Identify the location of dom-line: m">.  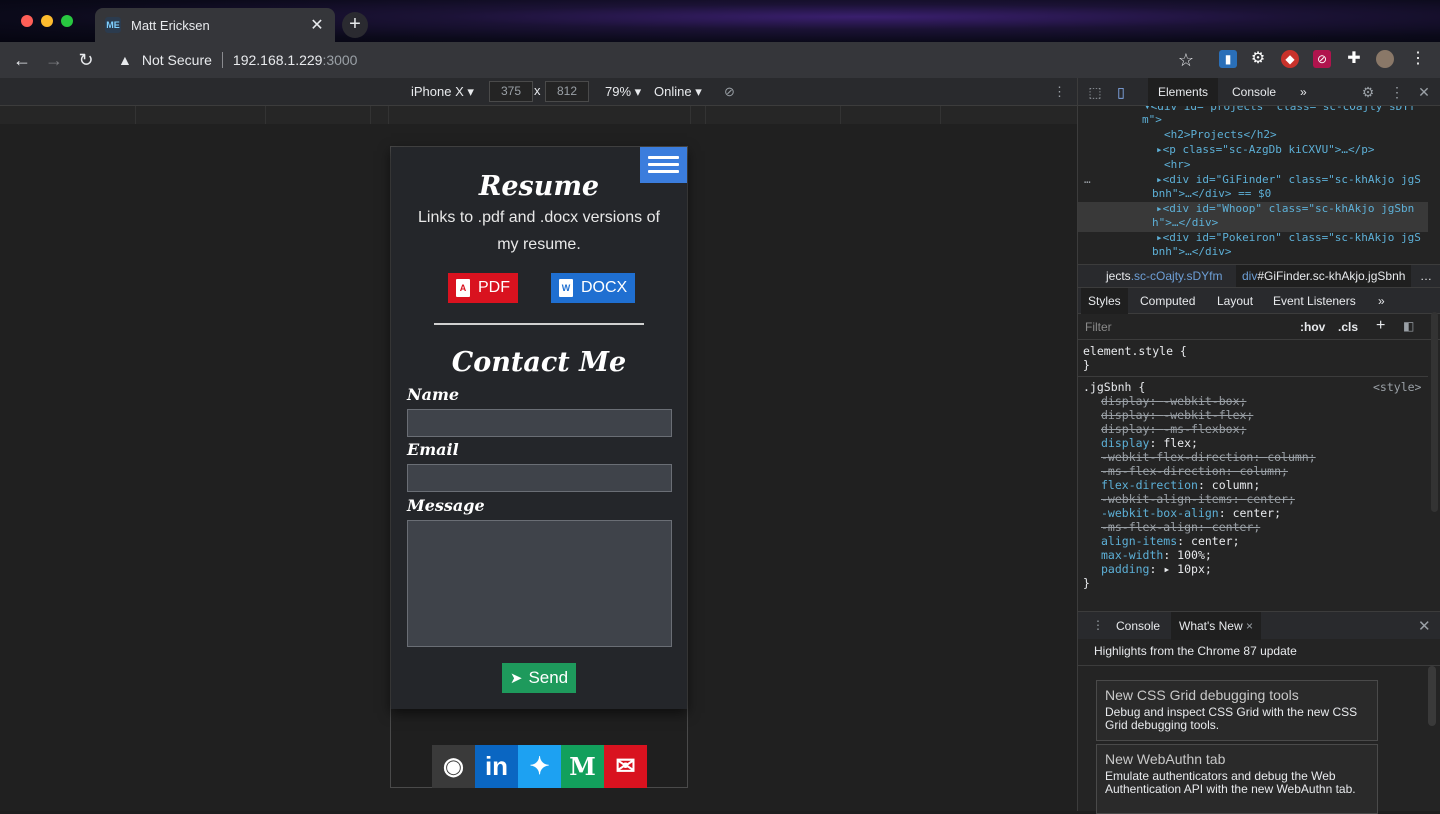
(1152, 120).